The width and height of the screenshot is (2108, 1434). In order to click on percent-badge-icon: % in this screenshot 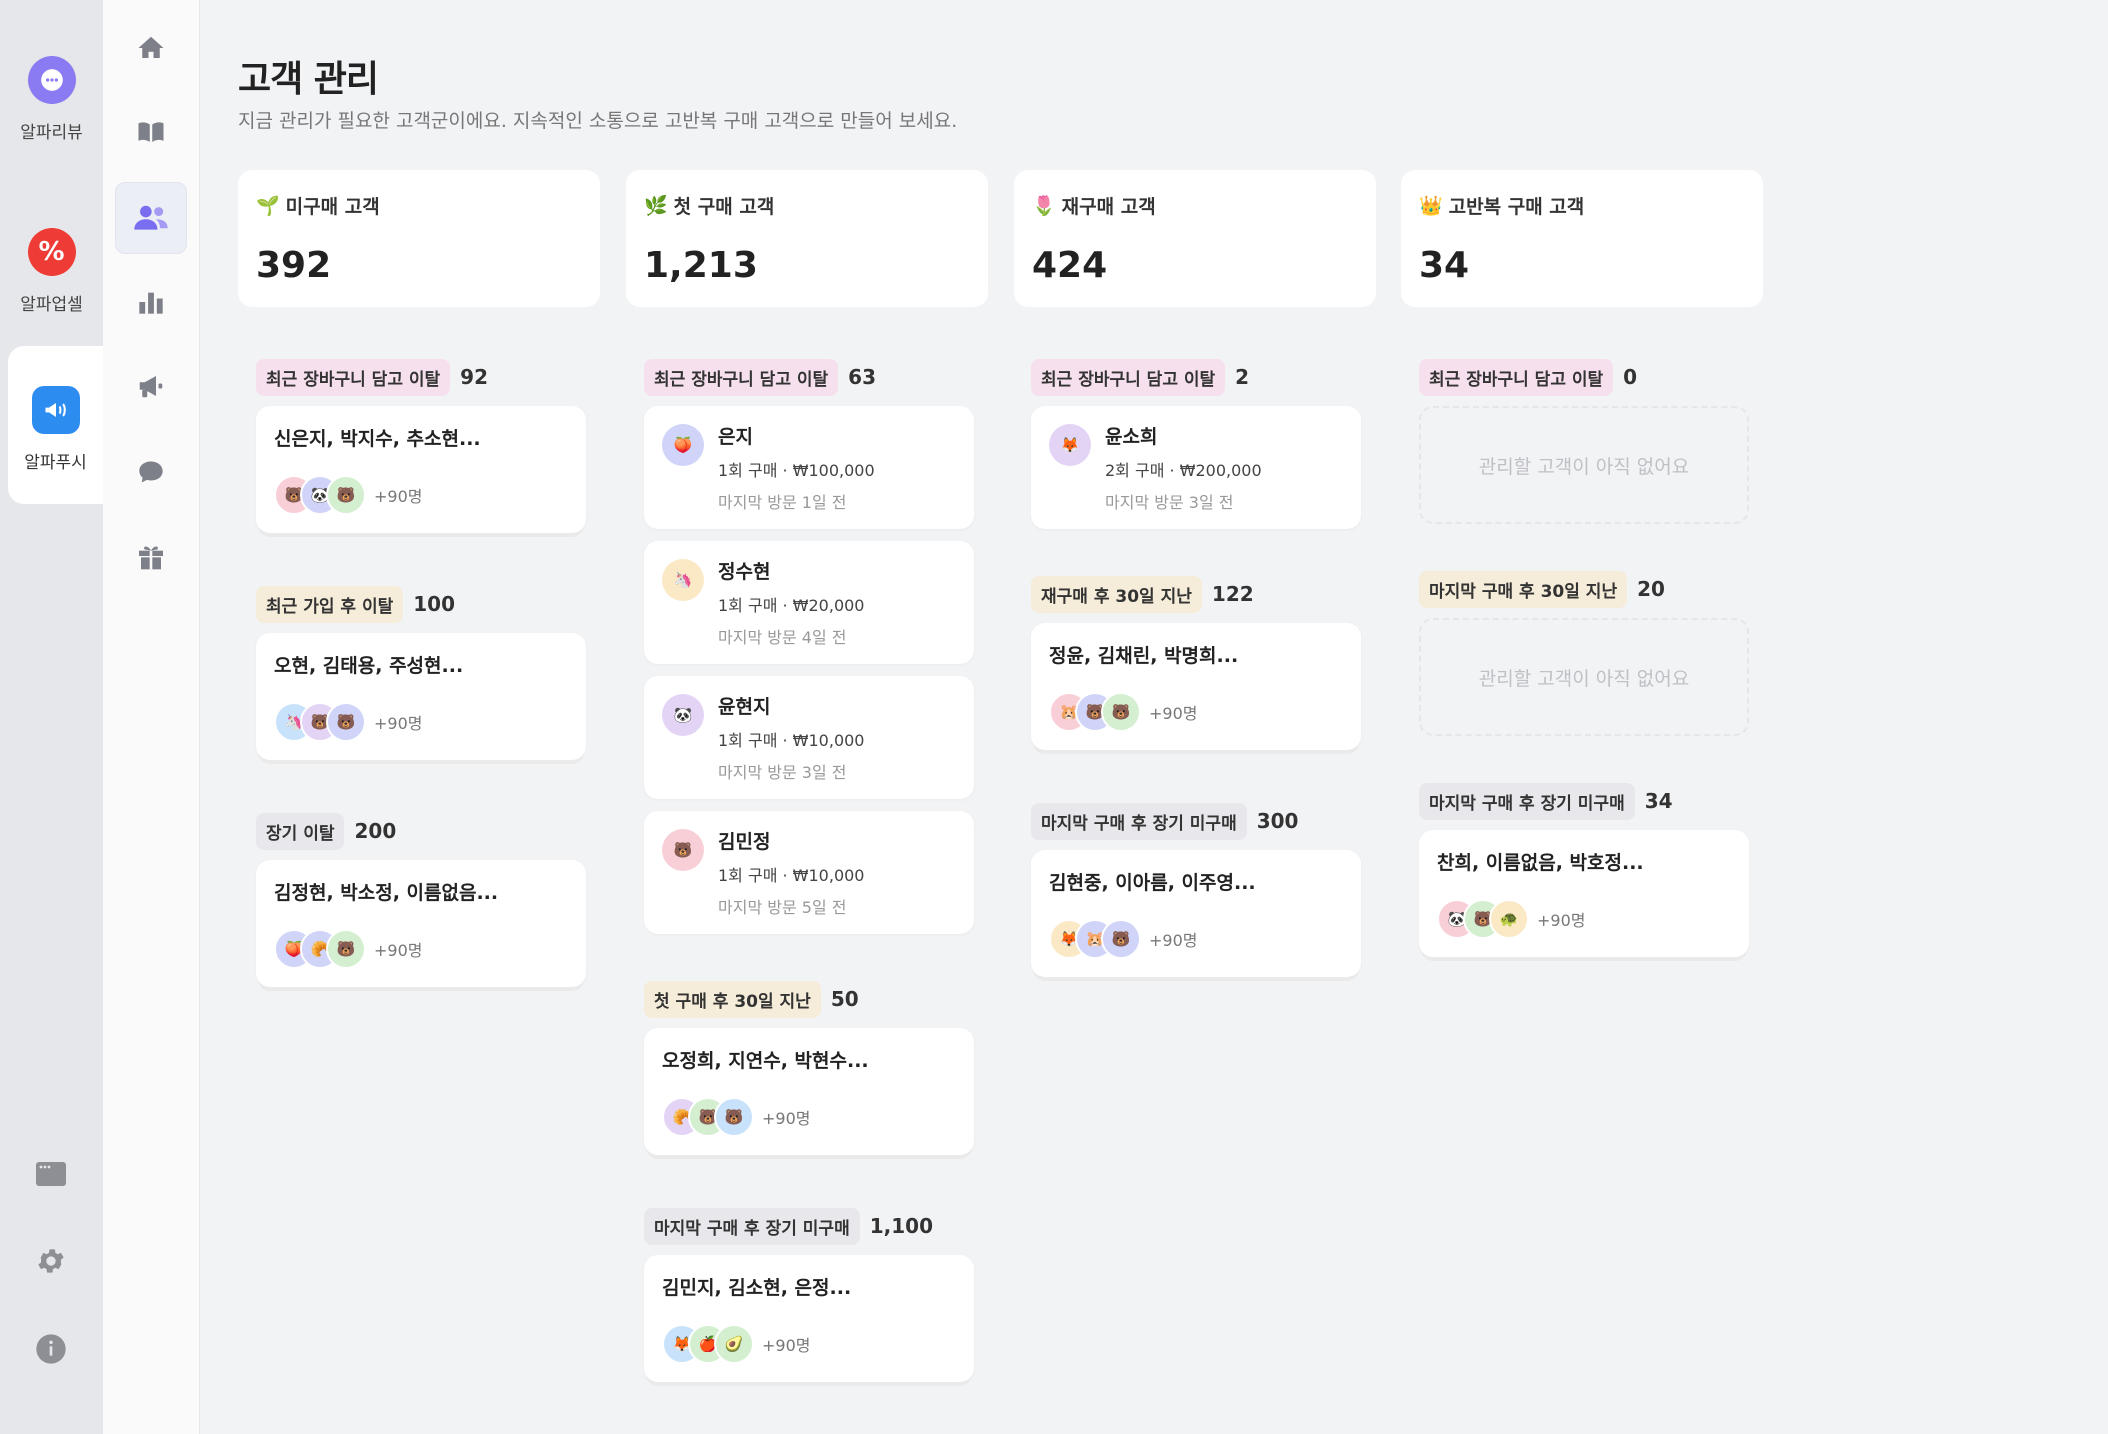, I will do `click(51, 252)`.